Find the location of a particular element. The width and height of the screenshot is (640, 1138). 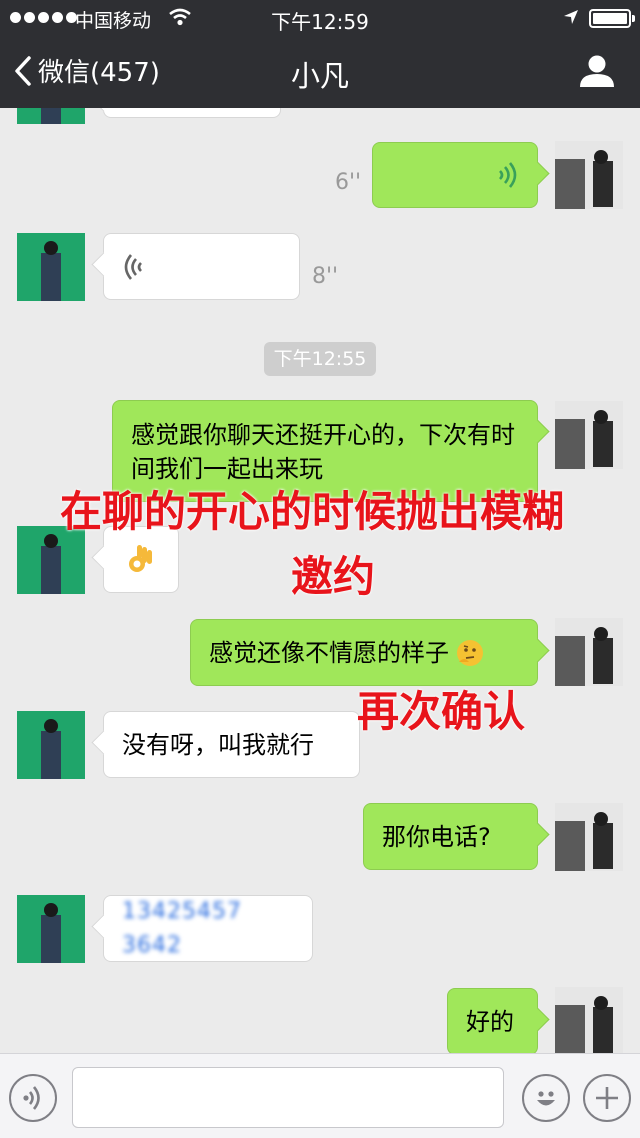

annotation-line-3: 再次确认 is located at coordinates (441, 711).